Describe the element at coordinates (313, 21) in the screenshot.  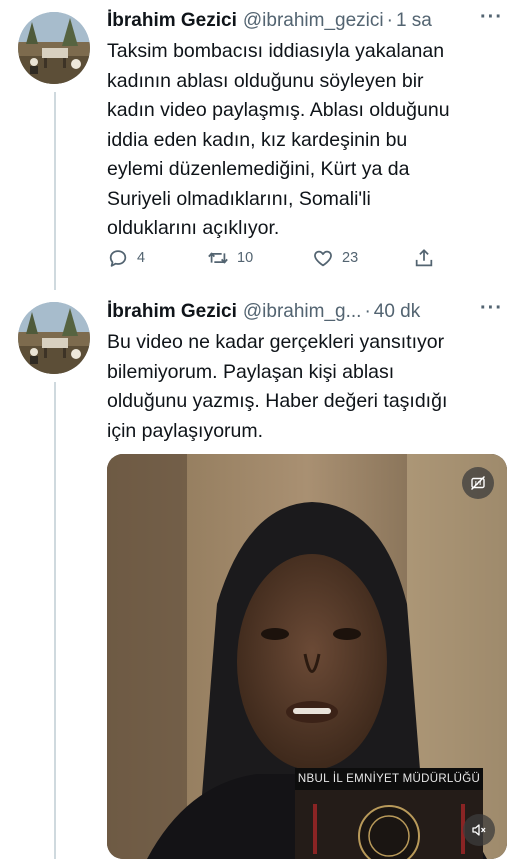
I see `author-handle: @ibrahim_gezici` at that location.